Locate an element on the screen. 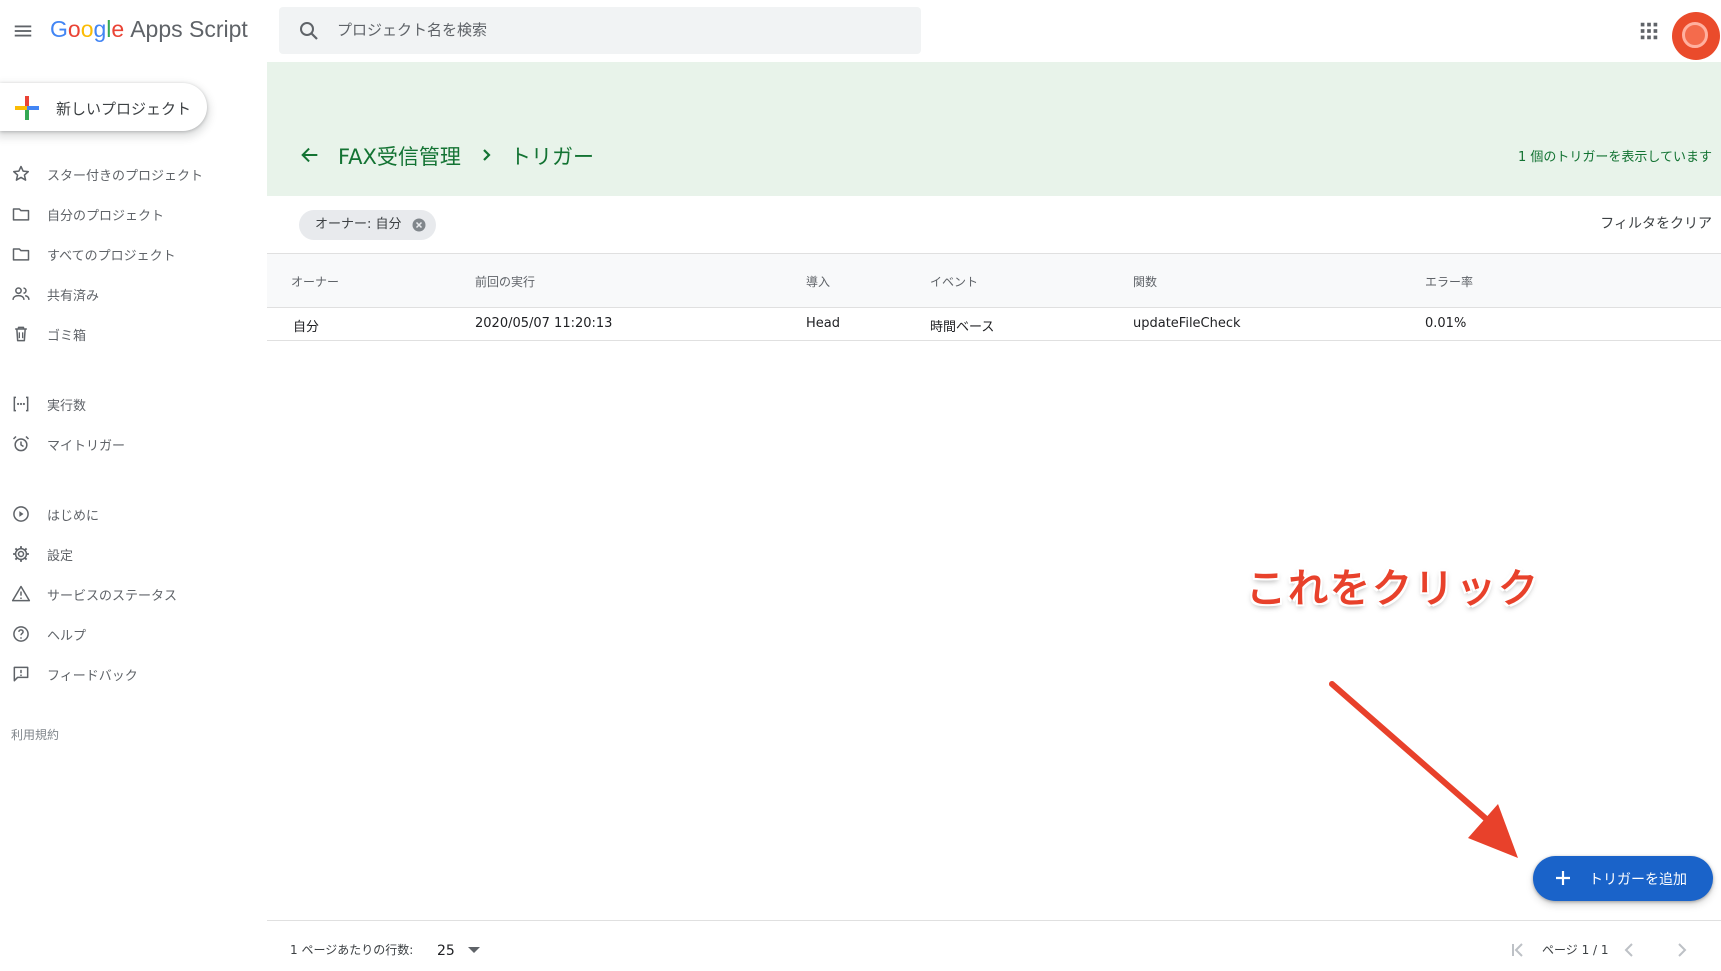 The height and width of the screenshot is (971, 1721). people-icon is located at coordinates (21, 293).